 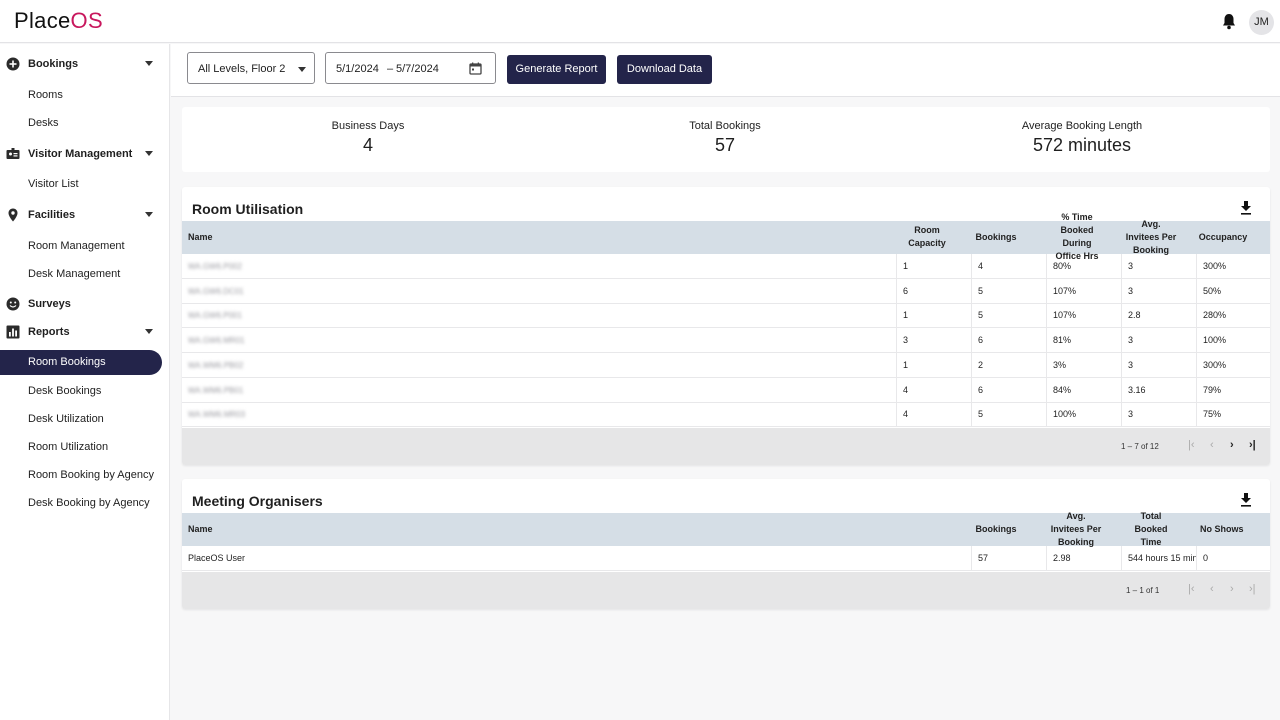 What do you see at coordinates (927, 237) in the screenshot?
I see `column-header-room-capacity: Room Capacity` at bounding box center [927, 237].